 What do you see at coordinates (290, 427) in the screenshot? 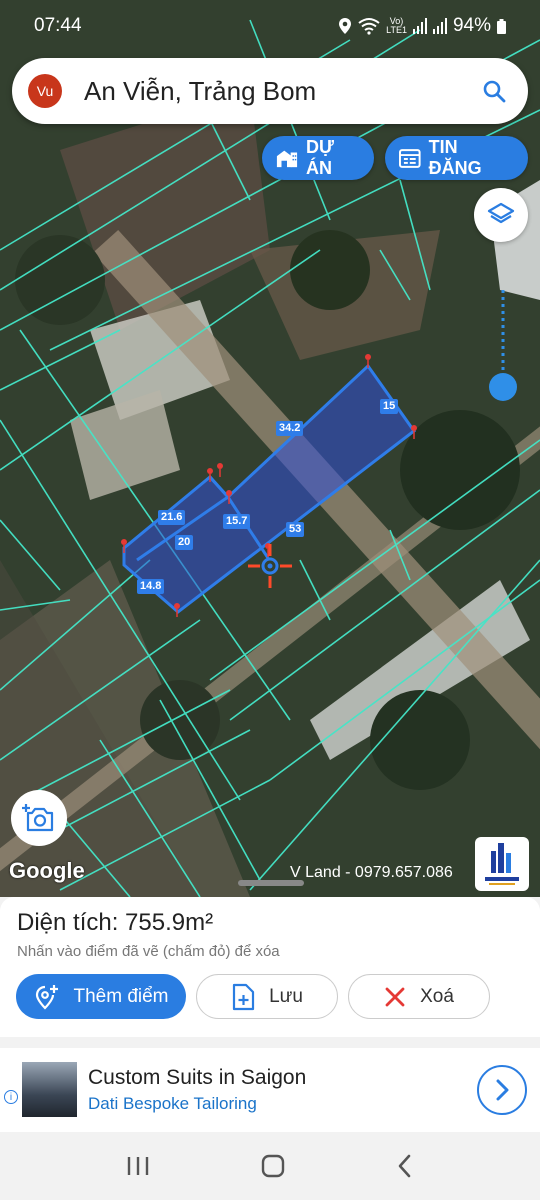
I see `segment-label: 34.2` at bounding box center [290, 427].